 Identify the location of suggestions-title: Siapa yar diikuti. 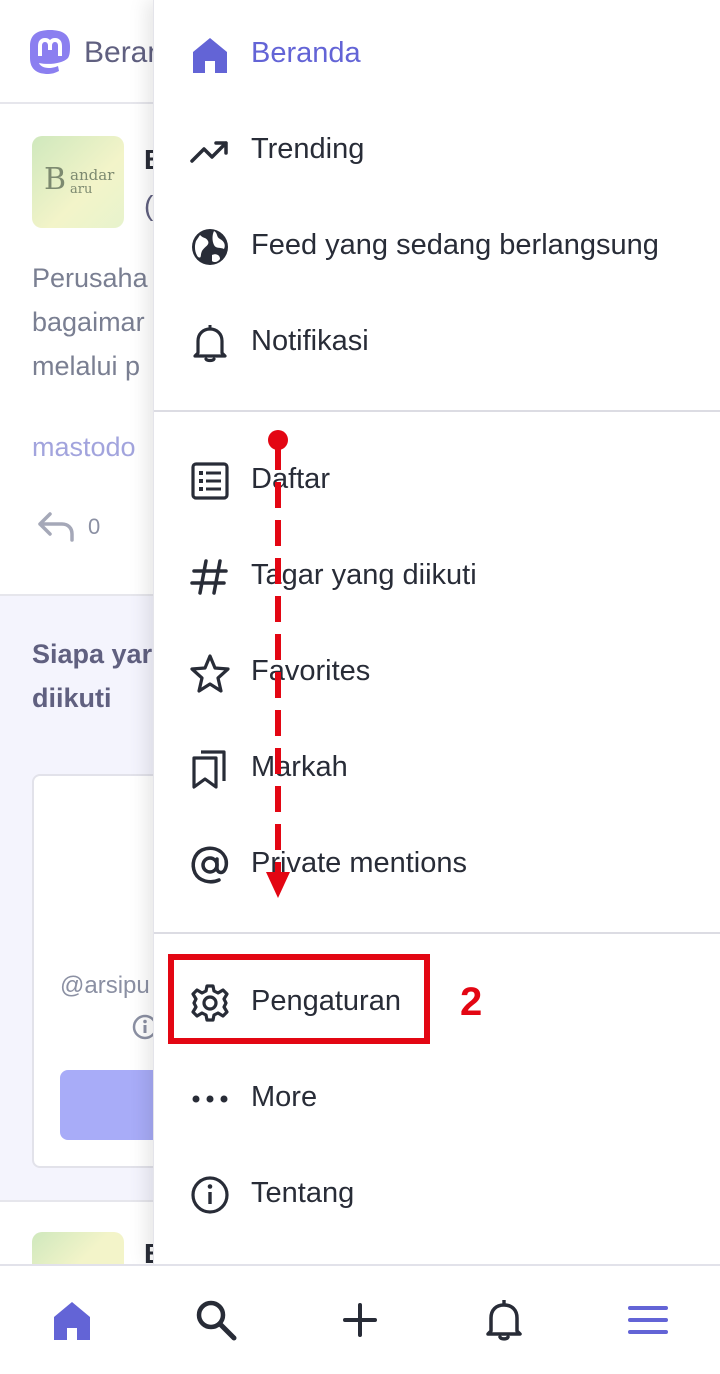
(92, 676).